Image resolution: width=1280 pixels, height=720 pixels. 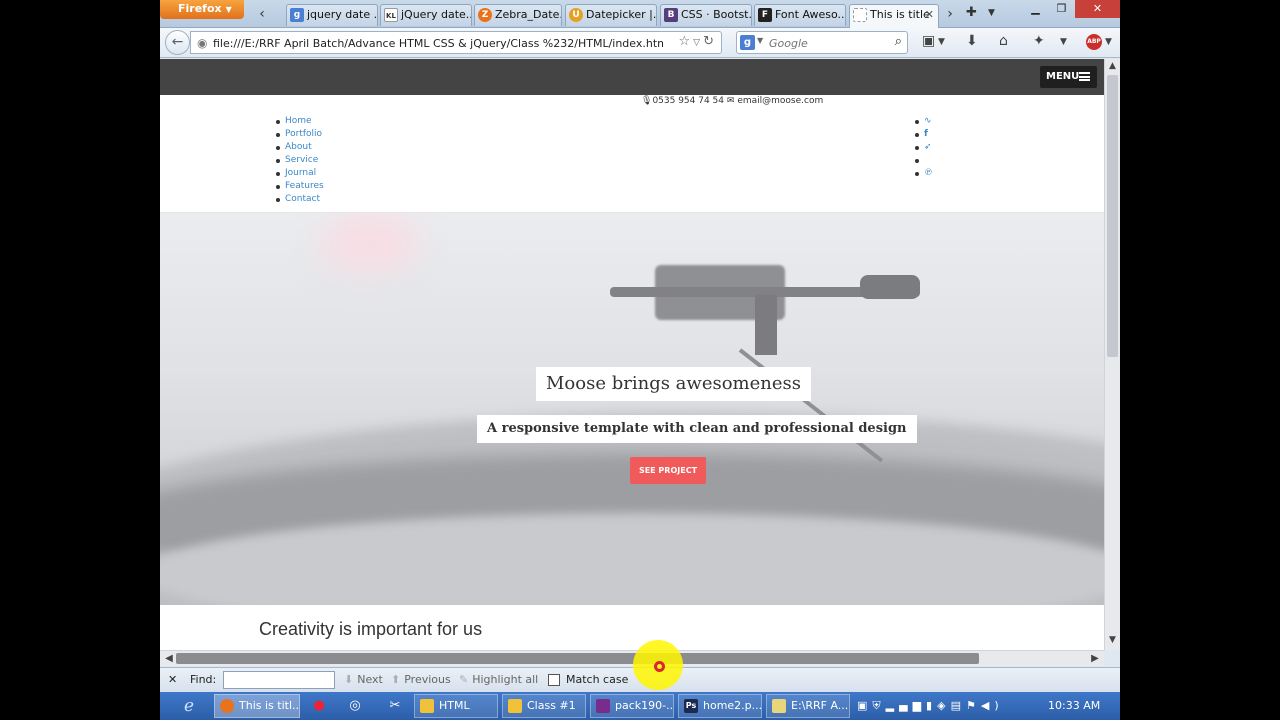 What do you see at coordinates (349, 679) in the screenshot?
I see `arrow-down-icon: ⬇` at bounding box center [349, 679].